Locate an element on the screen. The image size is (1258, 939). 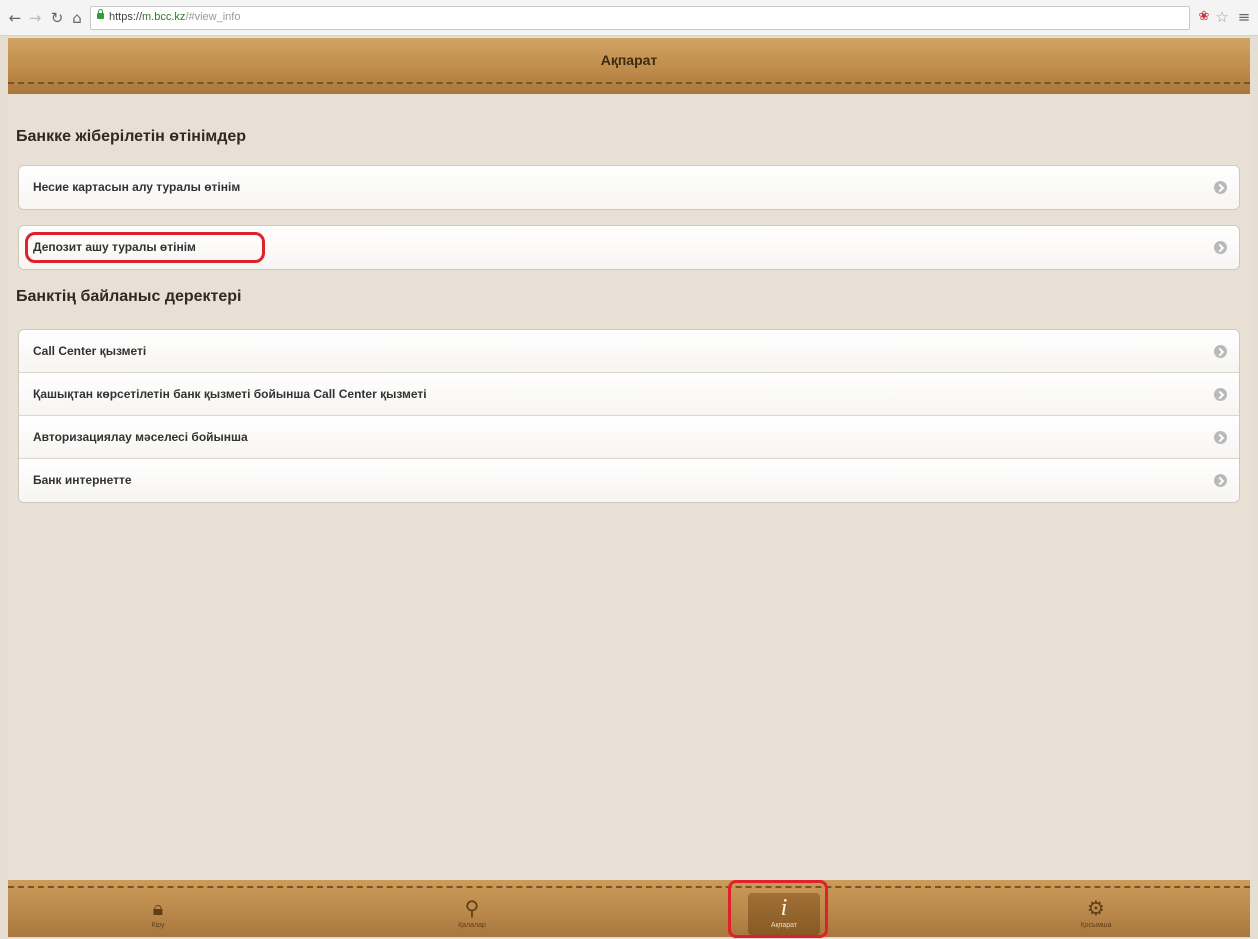
list-item-label: Call Center қызметі is located at coordinates (90, 351).